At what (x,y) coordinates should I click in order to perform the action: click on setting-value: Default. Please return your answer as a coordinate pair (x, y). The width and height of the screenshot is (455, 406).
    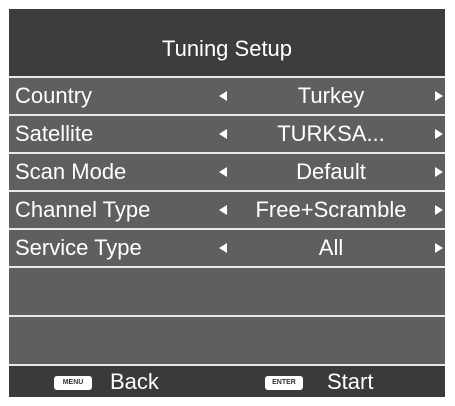
    Looking at the image, I should click on (331, 171).